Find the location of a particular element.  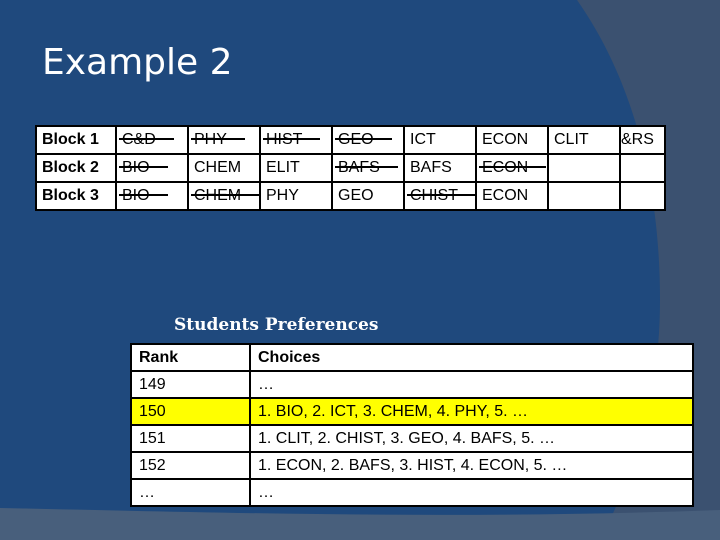

subject: GEO is located at coordinates (356, 195).